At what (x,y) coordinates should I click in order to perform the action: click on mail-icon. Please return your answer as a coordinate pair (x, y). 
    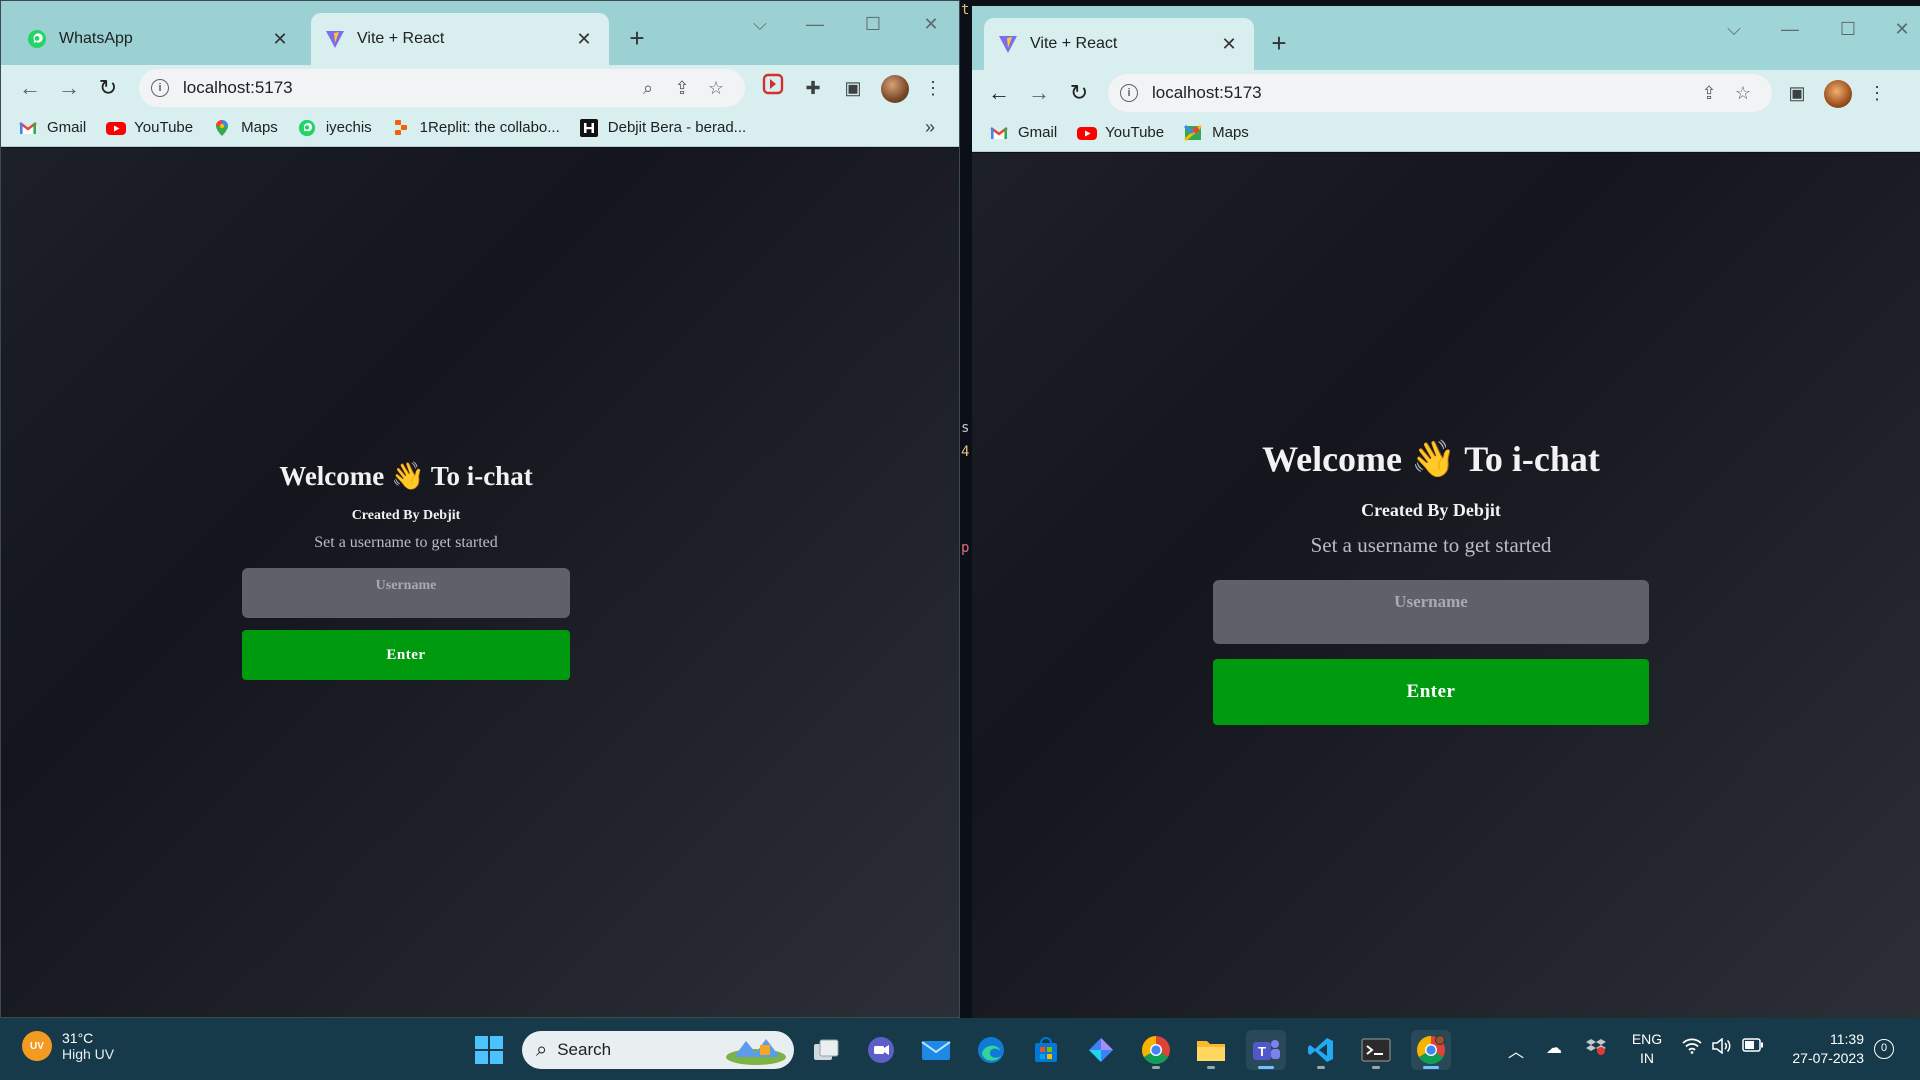
    Looking at the image, I should click on (936, 1050).